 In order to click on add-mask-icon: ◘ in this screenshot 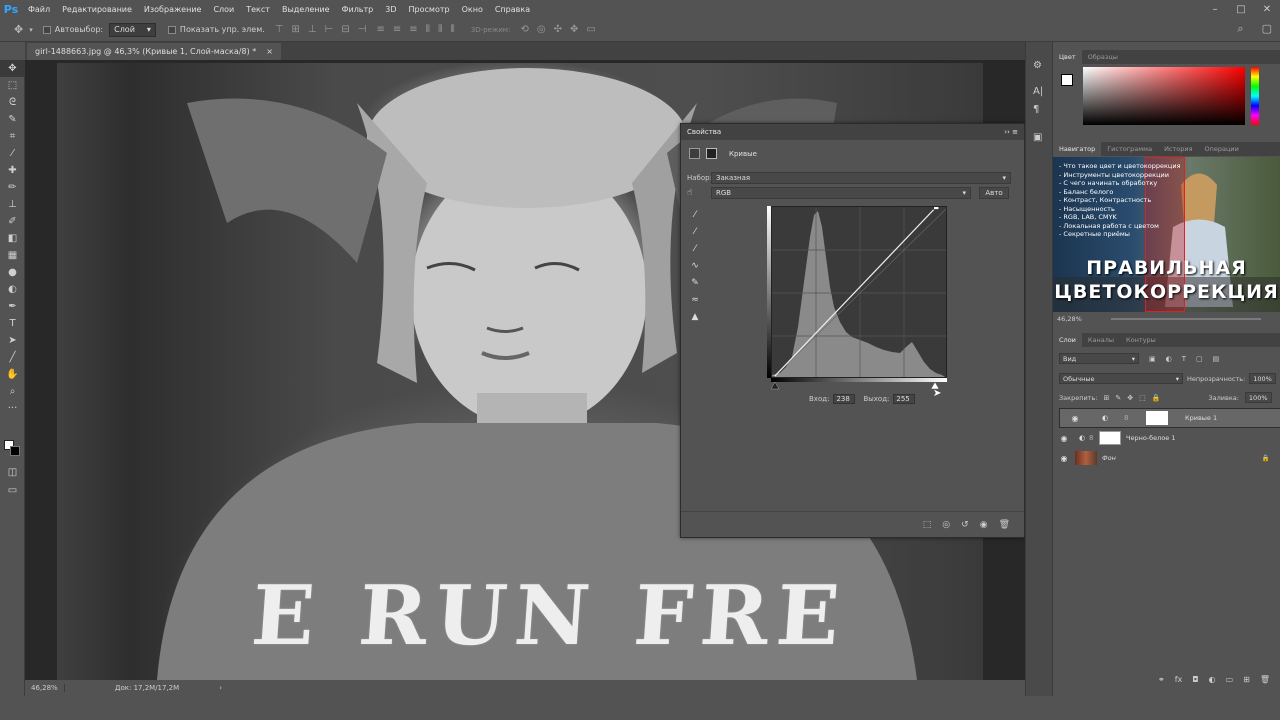, I will do `click(1195, 679)`.